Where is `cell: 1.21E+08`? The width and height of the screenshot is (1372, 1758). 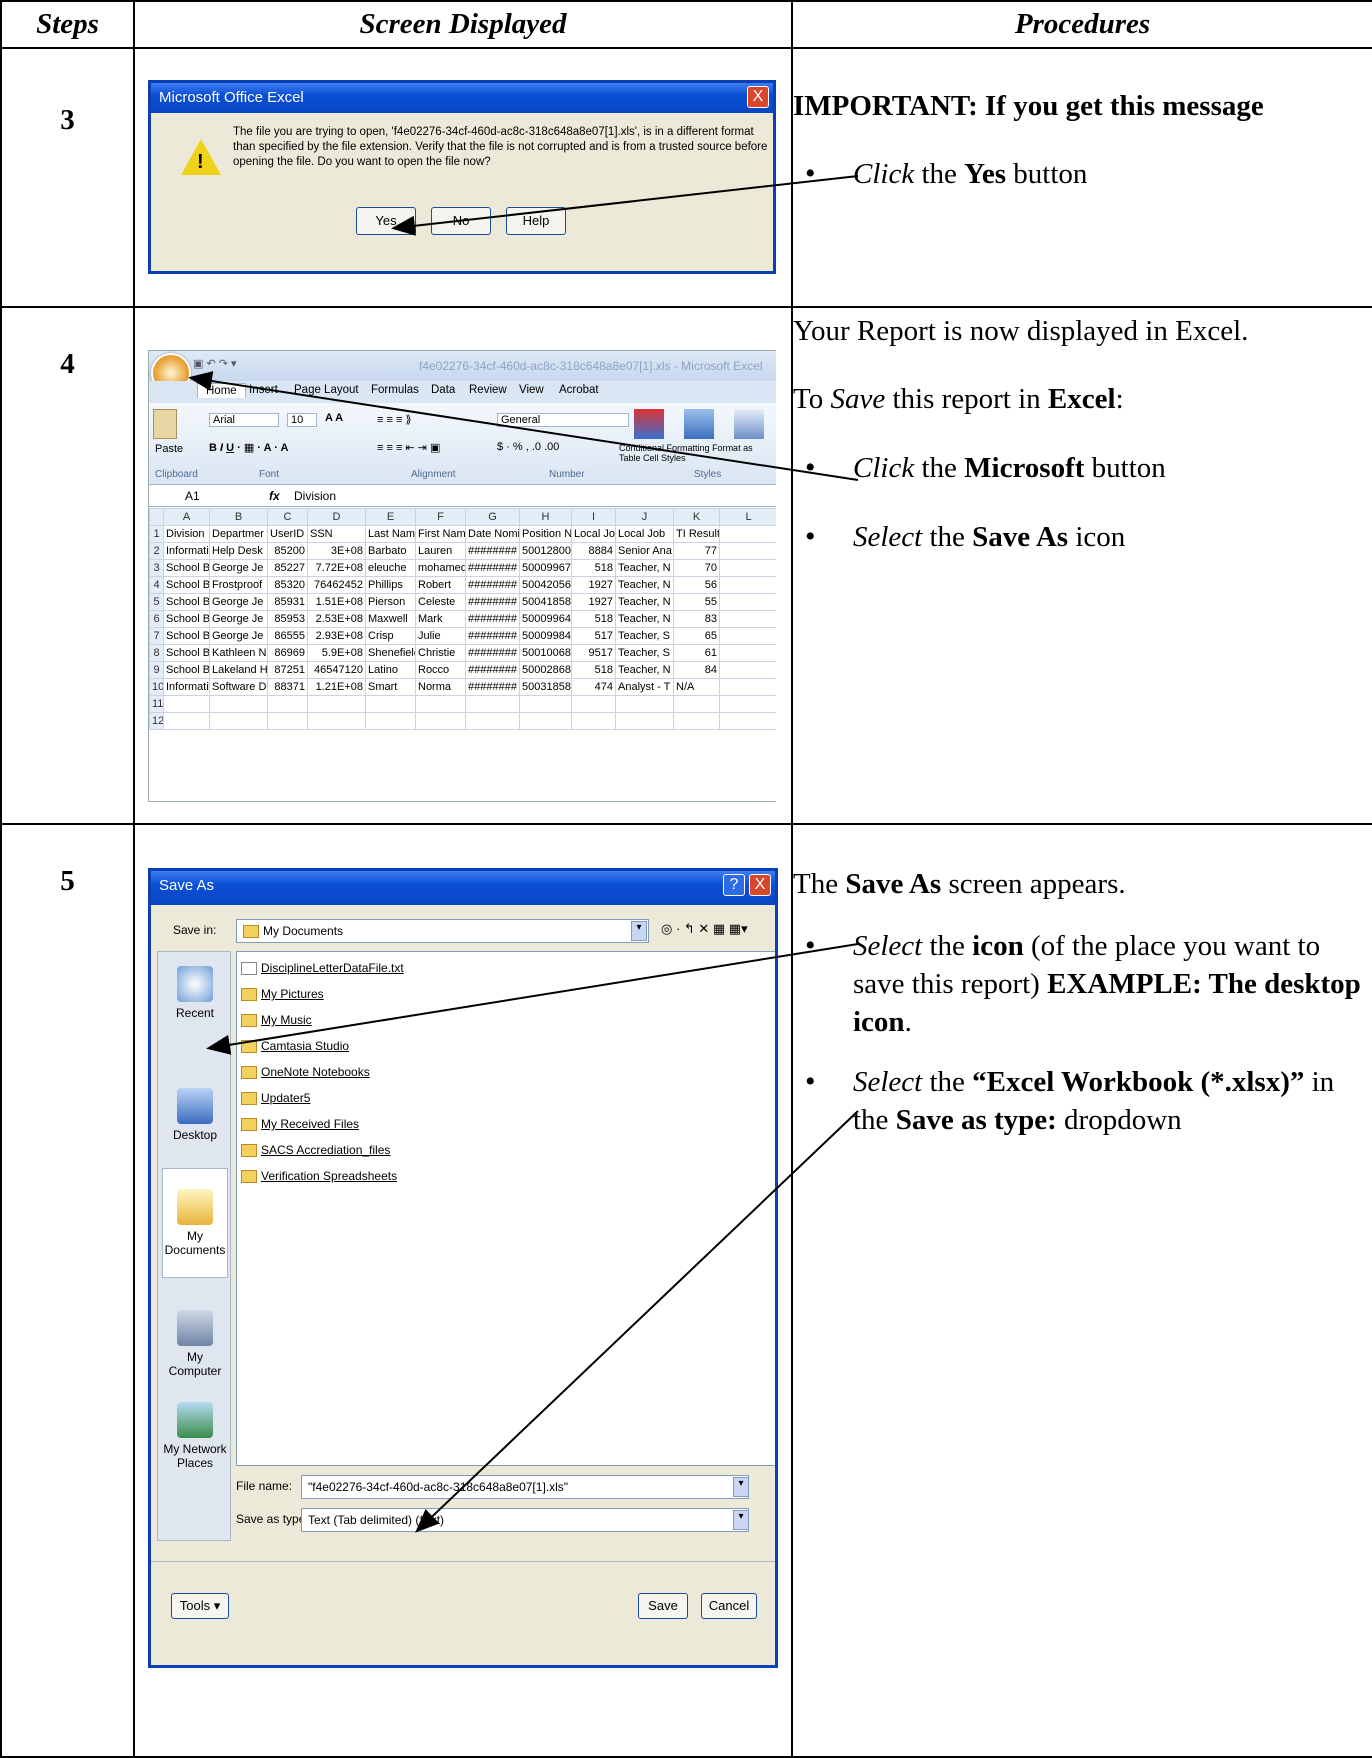
cell: 1.21E+08 is located at coordinates (336, 687).